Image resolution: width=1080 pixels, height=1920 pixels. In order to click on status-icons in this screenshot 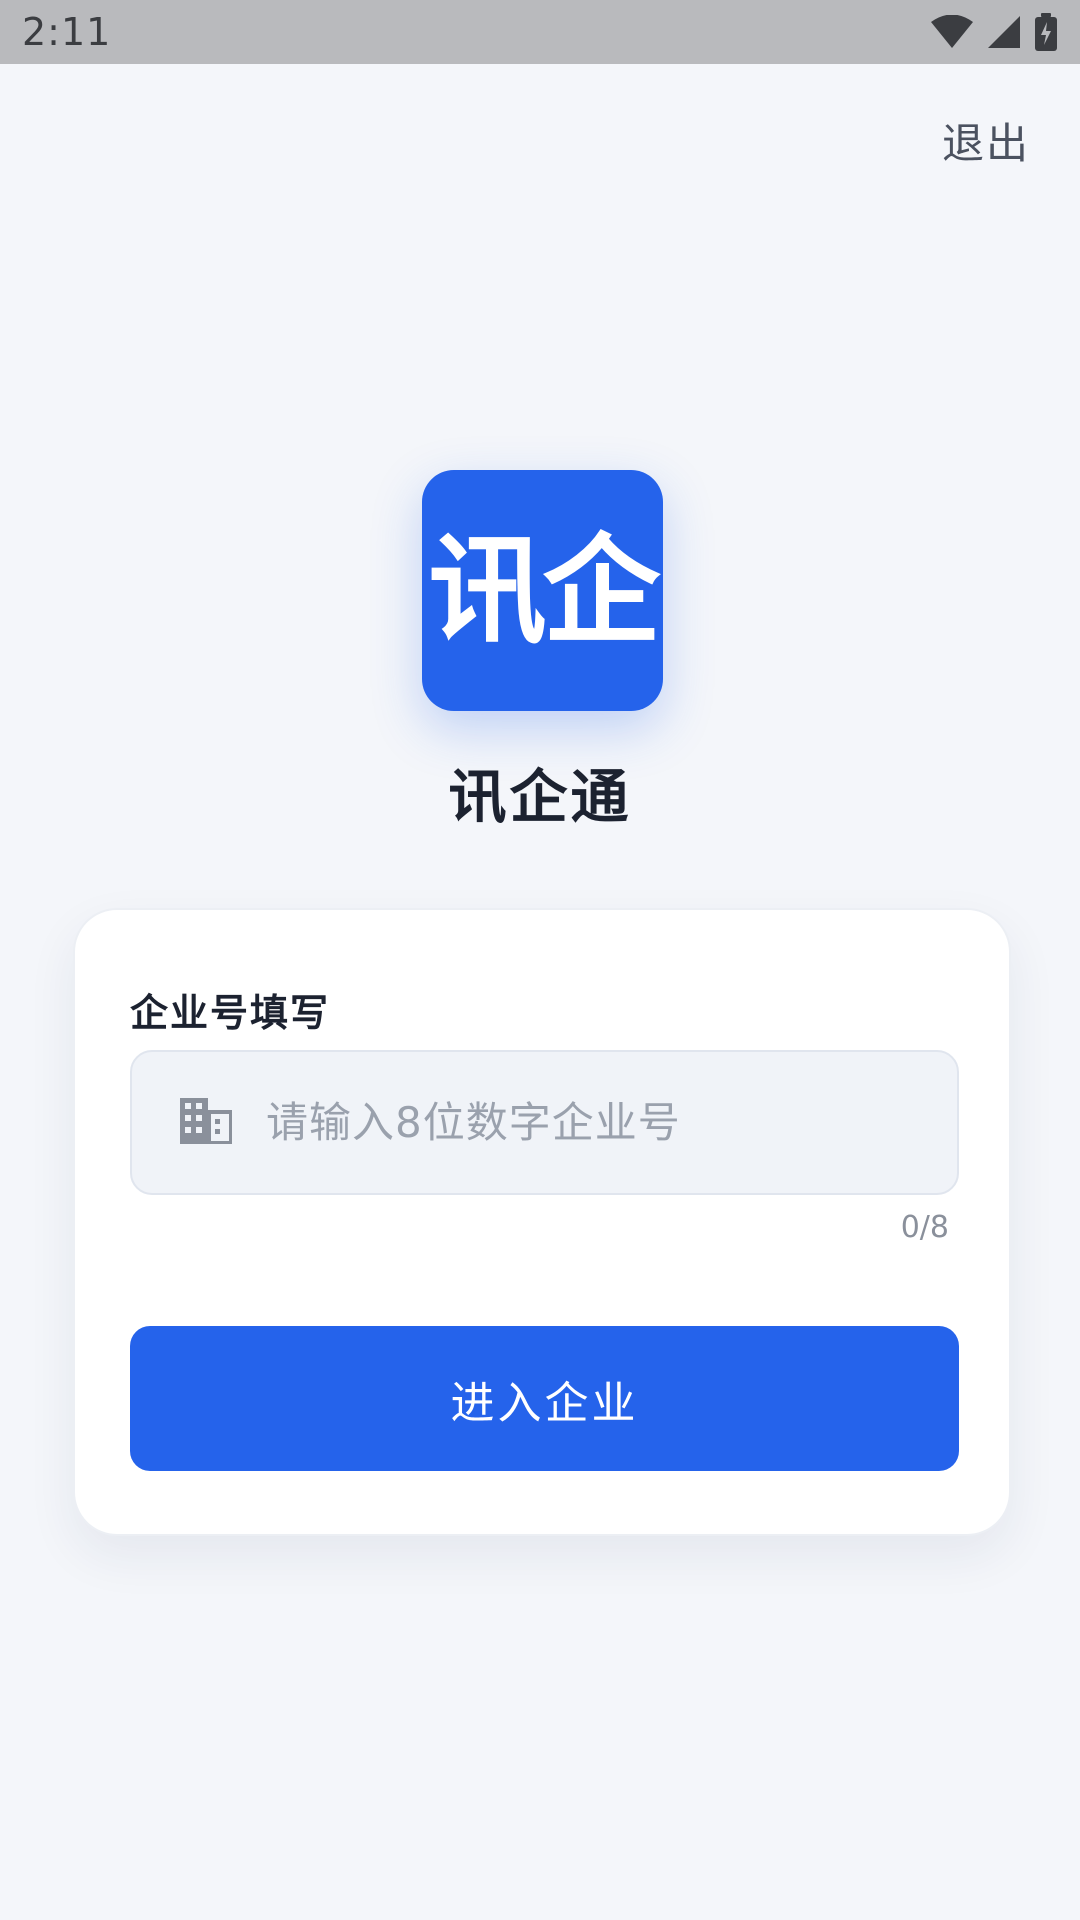, I will do `click(994, 32)`.